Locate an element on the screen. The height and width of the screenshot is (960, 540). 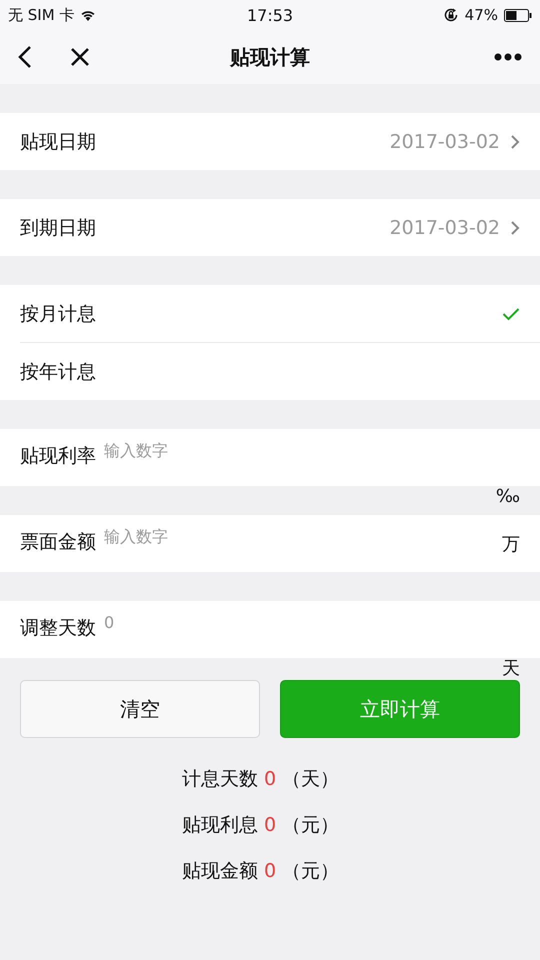
clock: 17:53 is located at coordinates (270, 15).